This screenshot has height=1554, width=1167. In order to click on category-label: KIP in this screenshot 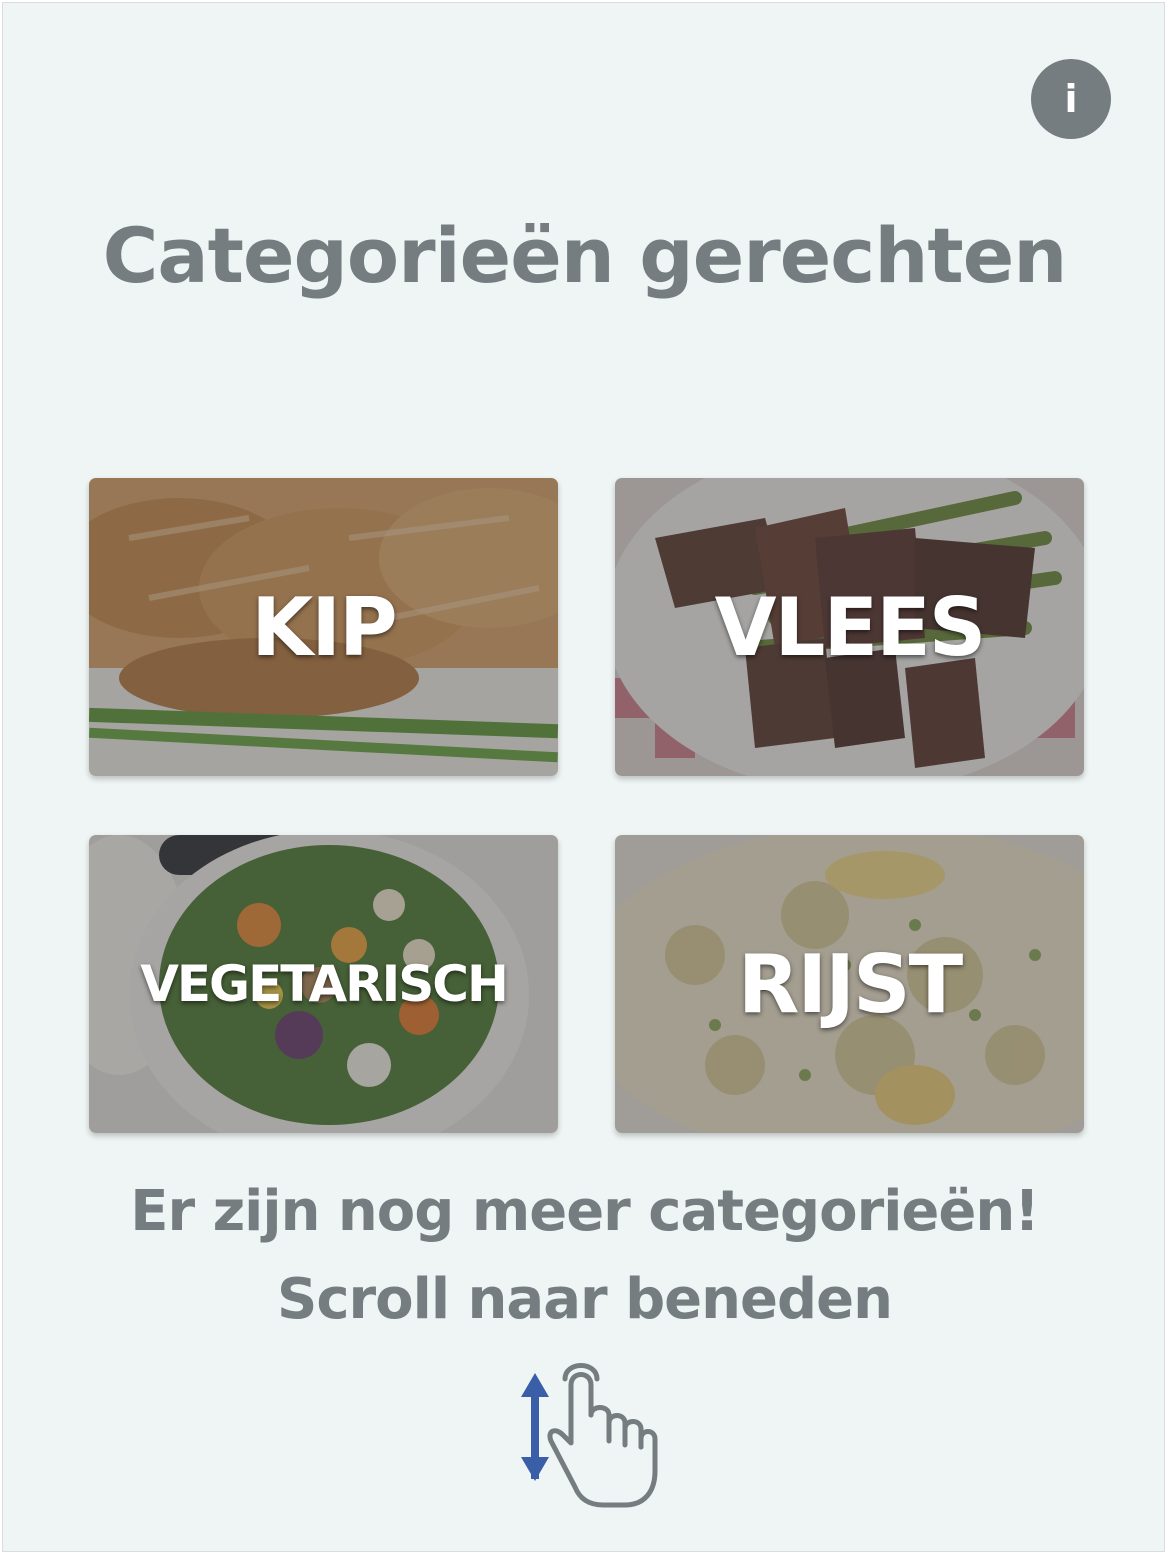, I will do `click(324, 627)`.